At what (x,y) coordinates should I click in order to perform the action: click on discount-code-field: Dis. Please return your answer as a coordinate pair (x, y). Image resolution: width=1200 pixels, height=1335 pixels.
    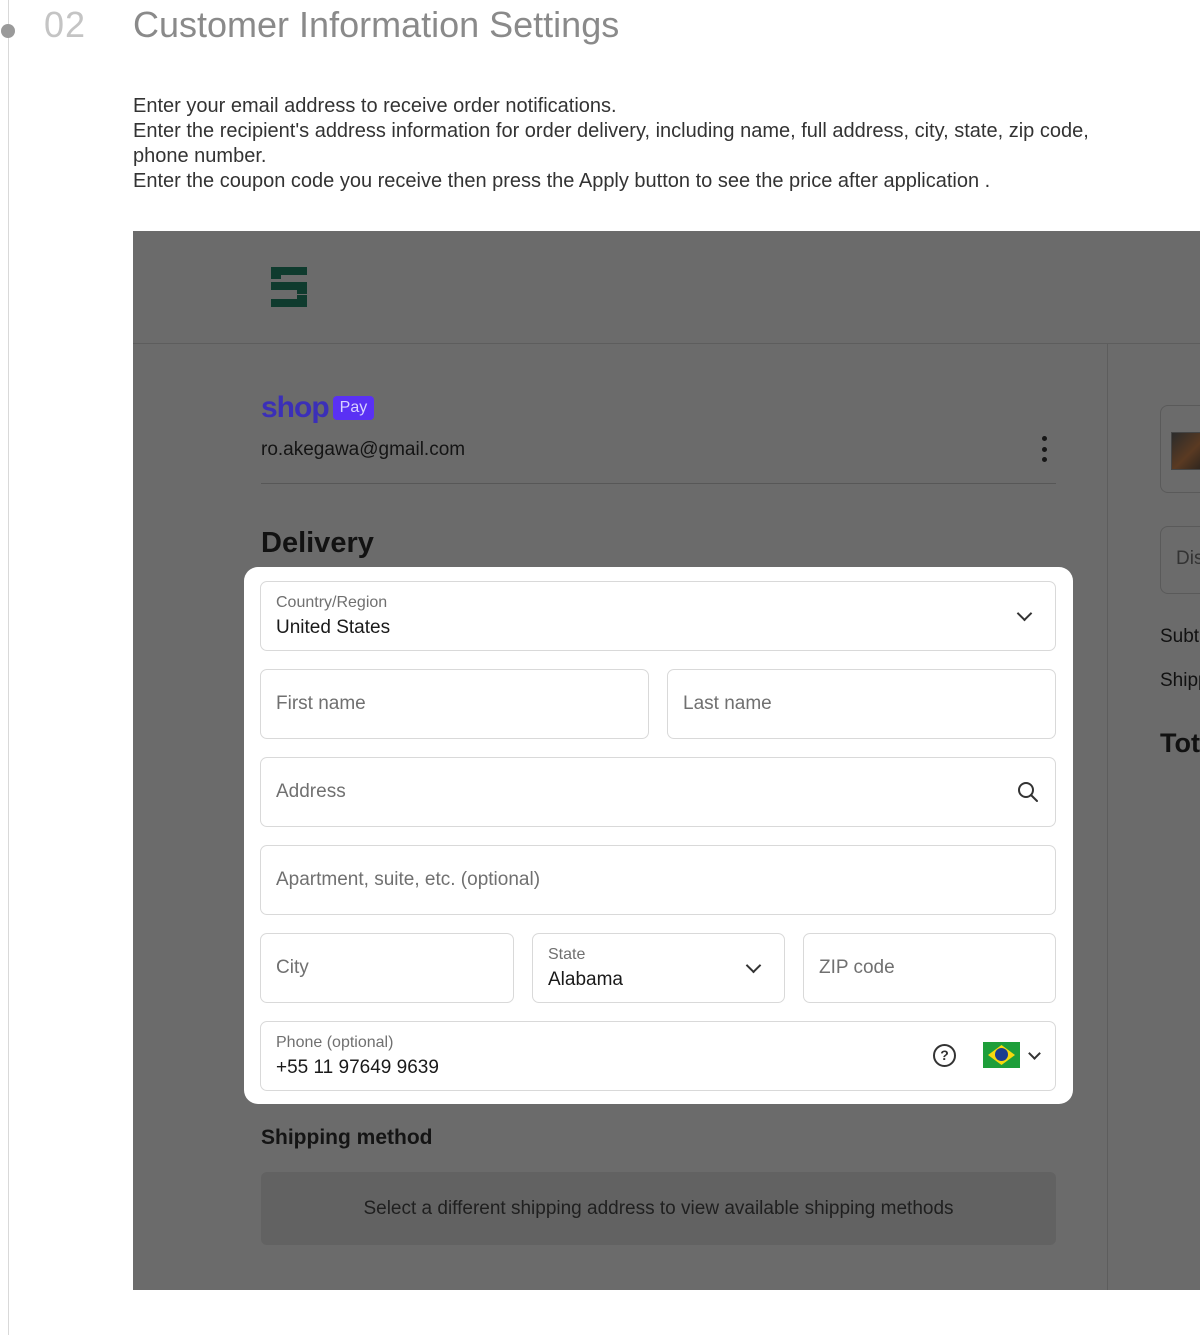
    Looking at the image, I should click on (1180, 560).